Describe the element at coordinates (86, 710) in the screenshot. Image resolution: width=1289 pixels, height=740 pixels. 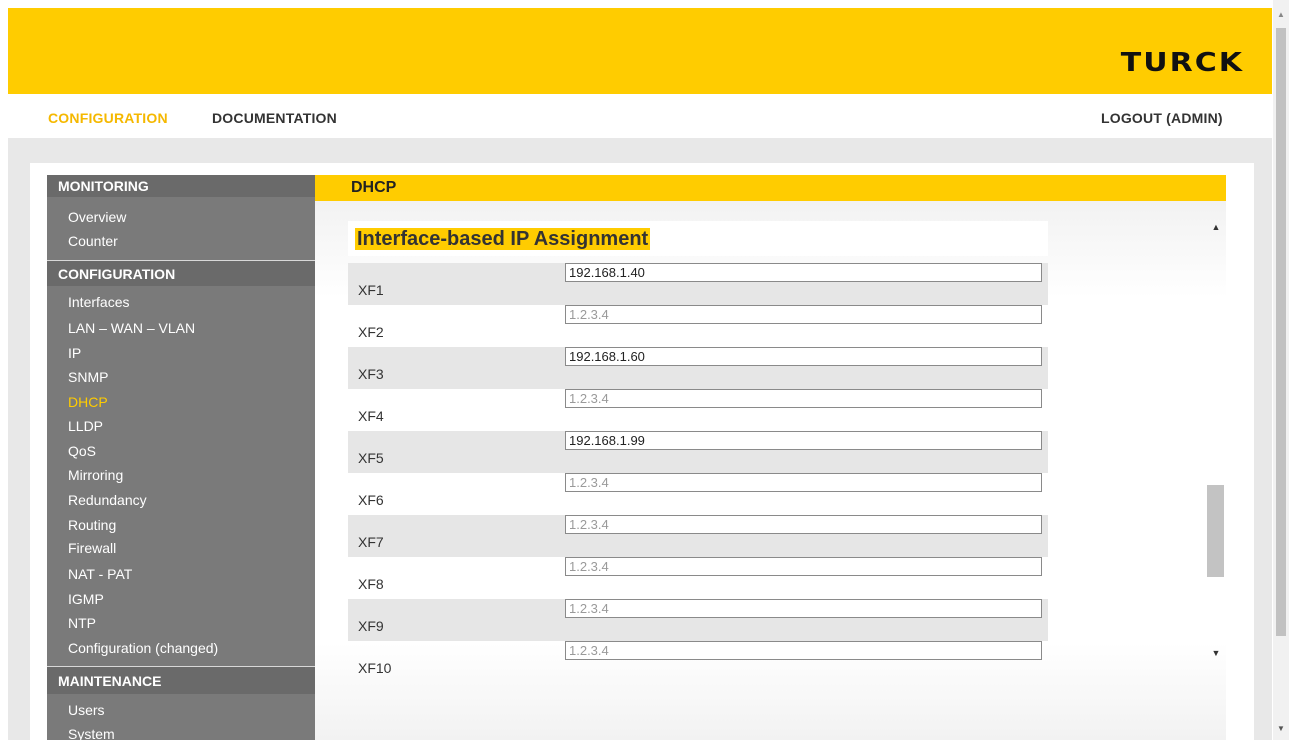
I see `sidebar-item-users: Users` at that location.